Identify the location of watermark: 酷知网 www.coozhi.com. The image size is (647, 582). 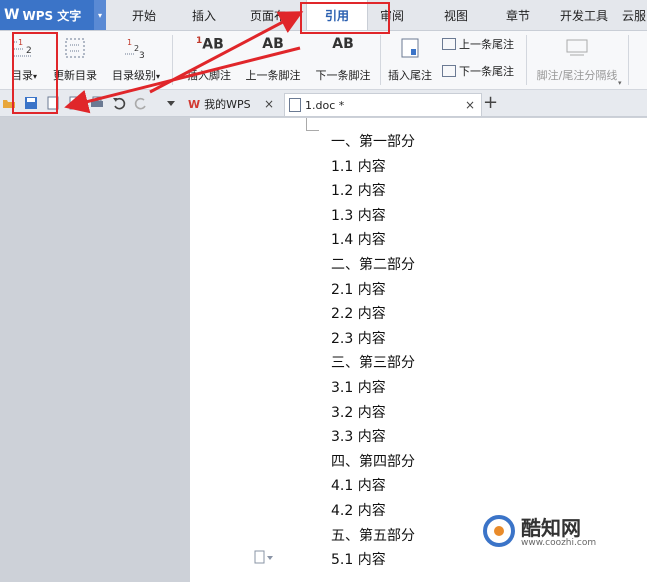
(558, 532).